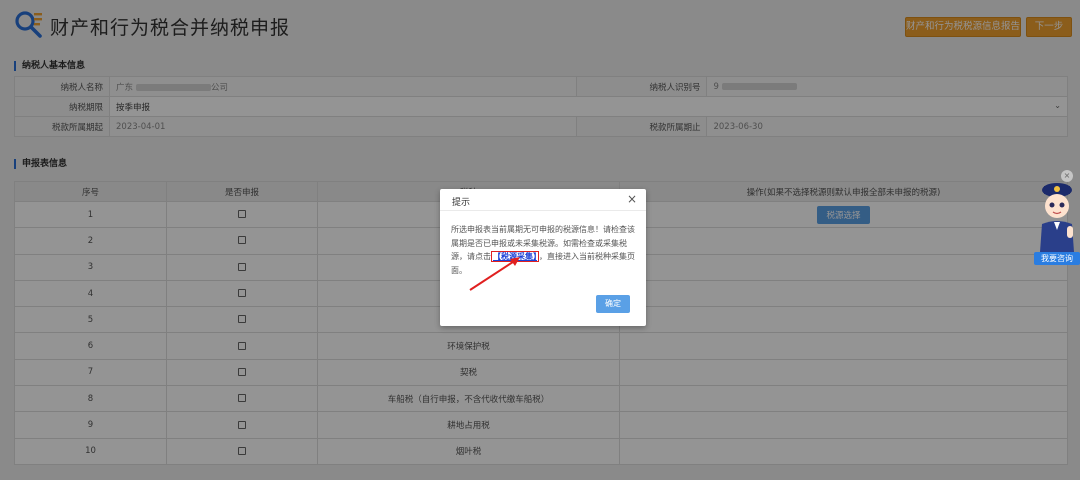 The height and width of the screenshot is (480, 1080). What do you see at coordinates (1067, 176) in the screenshot?
I see `assistant-close-icon: ×` at bounding box center [1067, 176].